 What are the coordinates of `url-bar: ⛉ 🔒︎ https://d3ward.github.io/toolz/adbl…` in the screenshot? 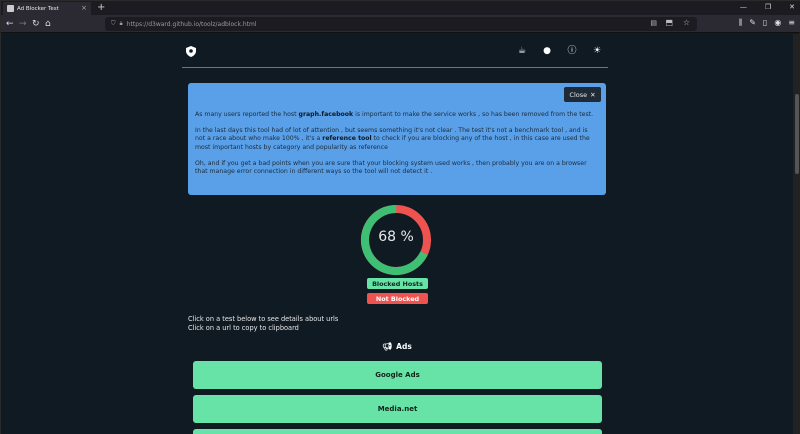 It's located at (401, 24).